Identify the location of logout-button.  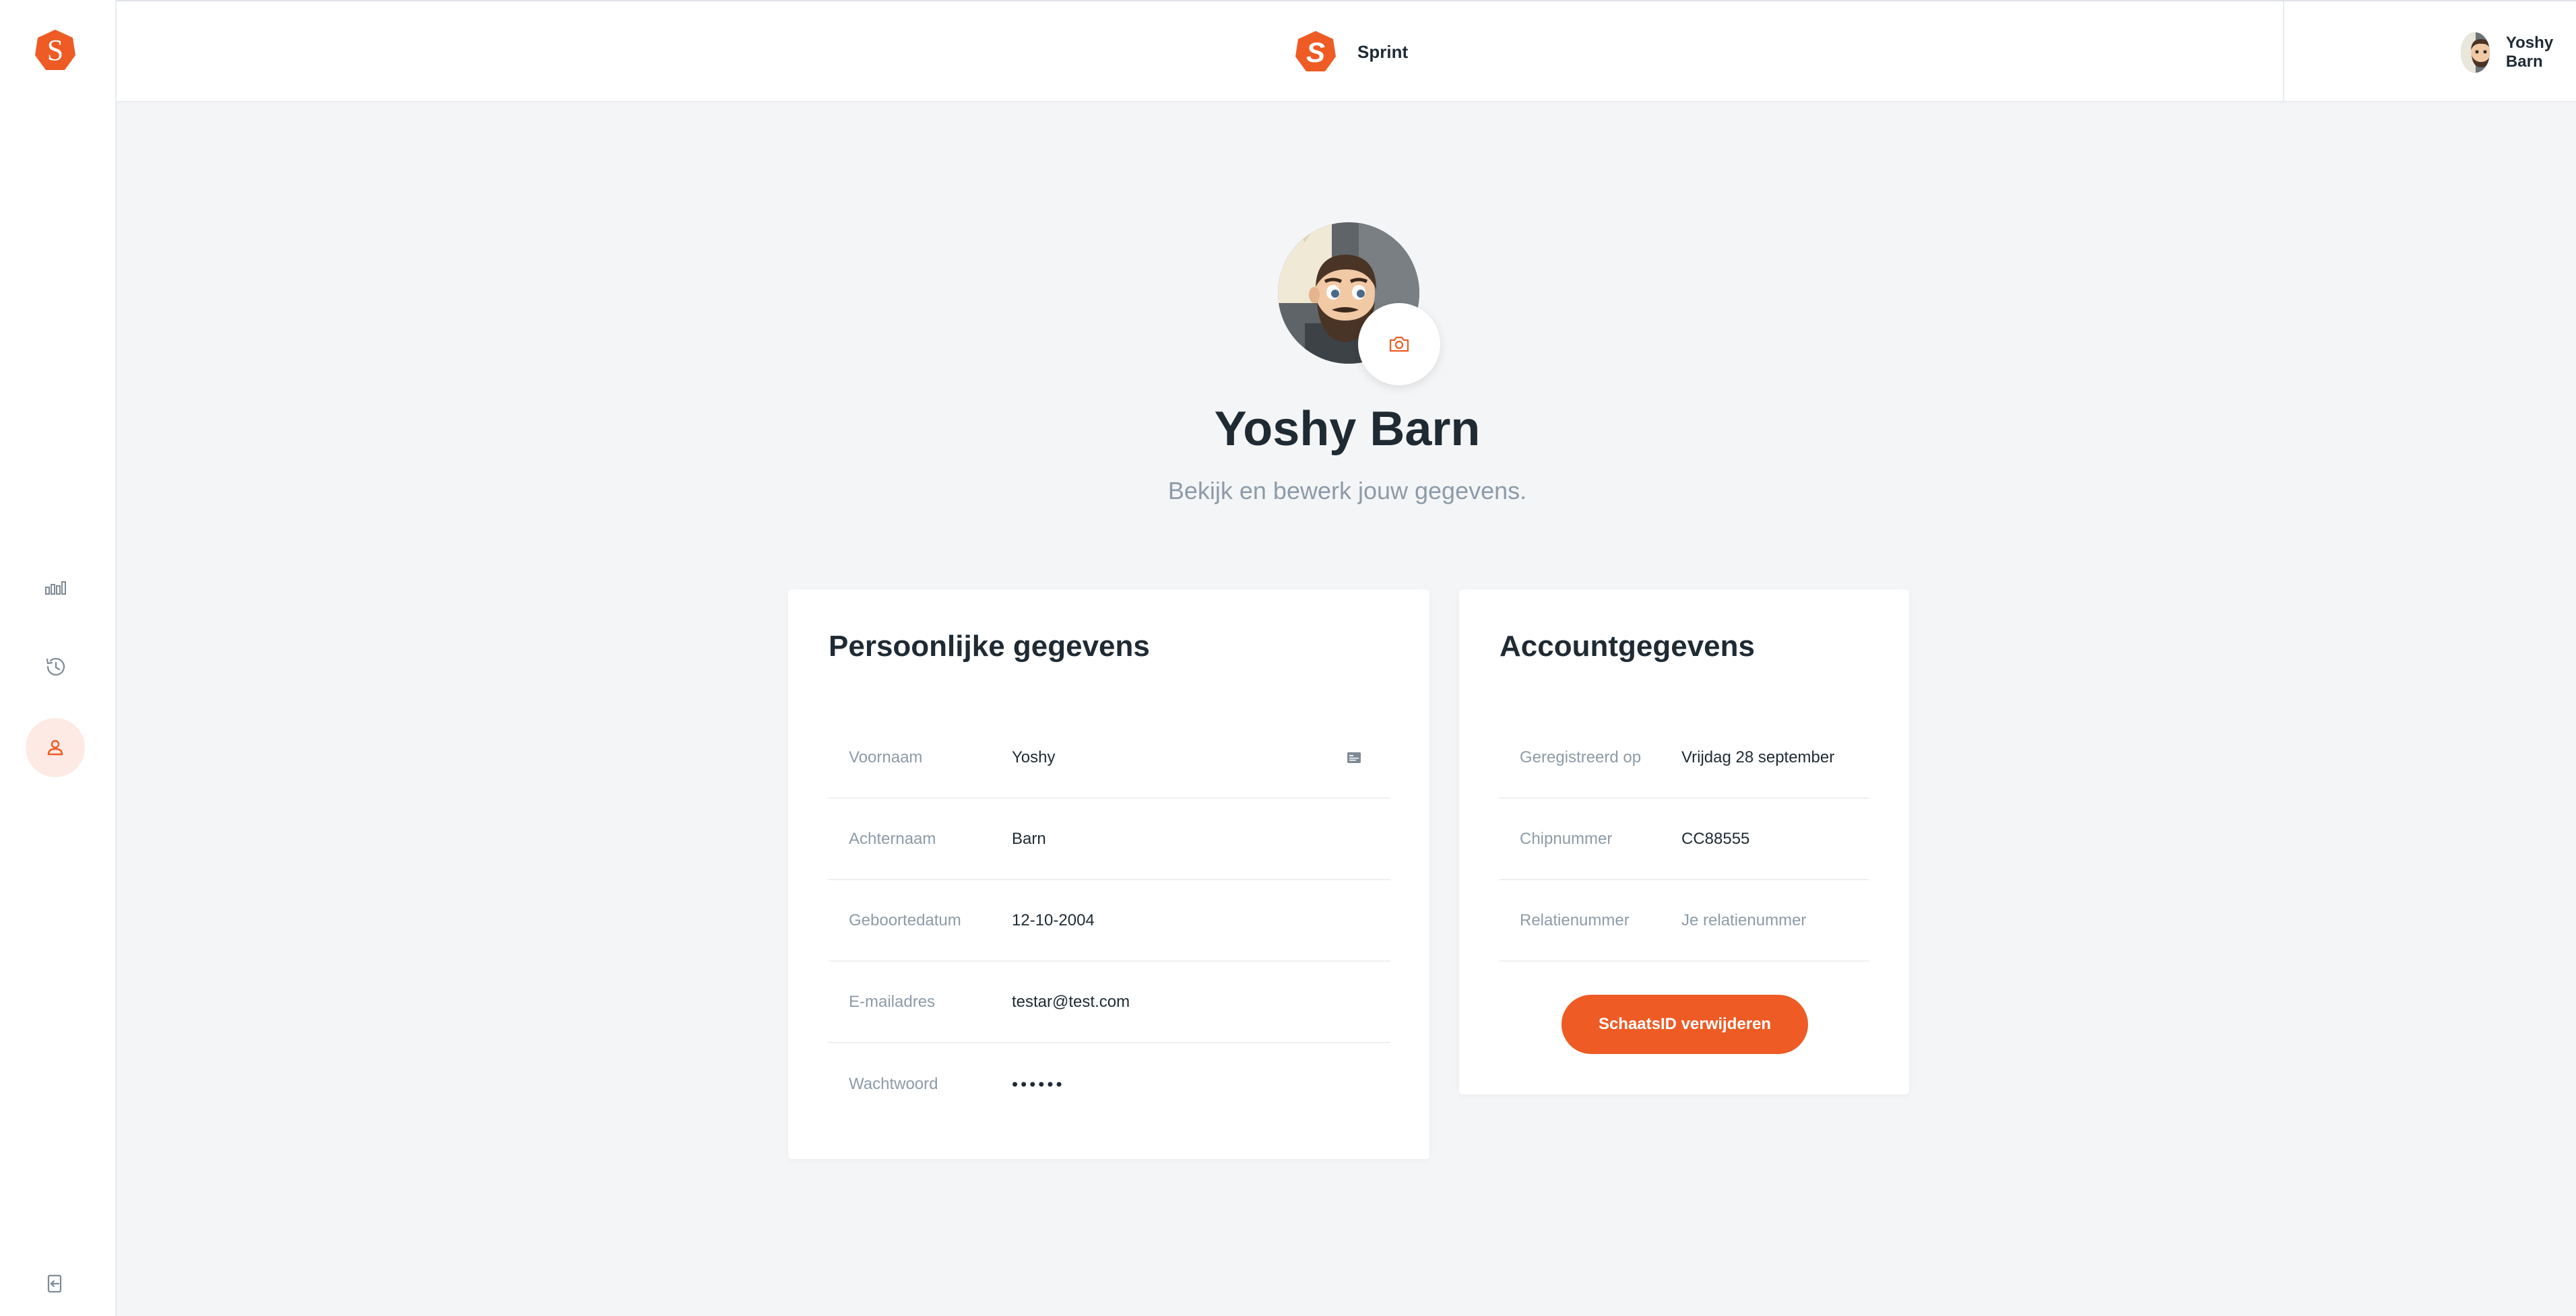
(55, 1283).